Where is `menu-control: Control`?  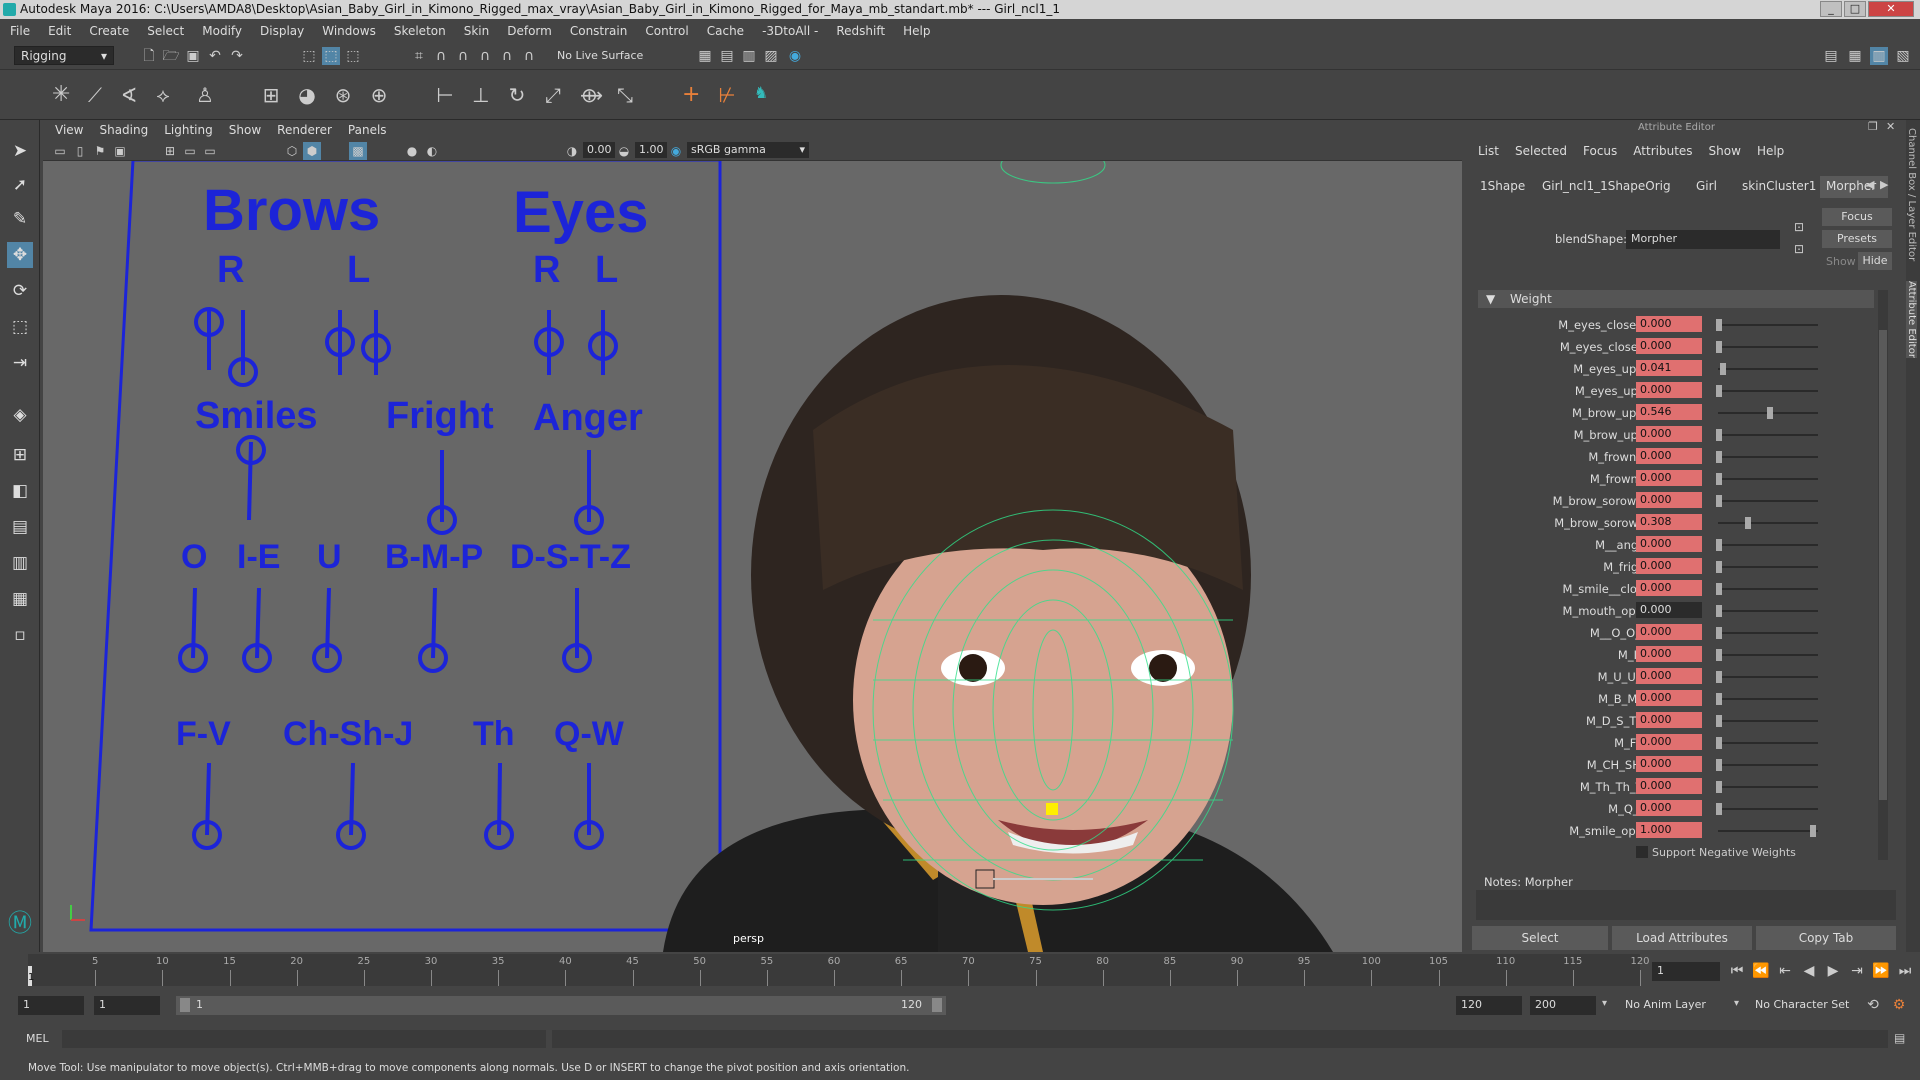 menu-control: Control is located at coordinates (666, 31).